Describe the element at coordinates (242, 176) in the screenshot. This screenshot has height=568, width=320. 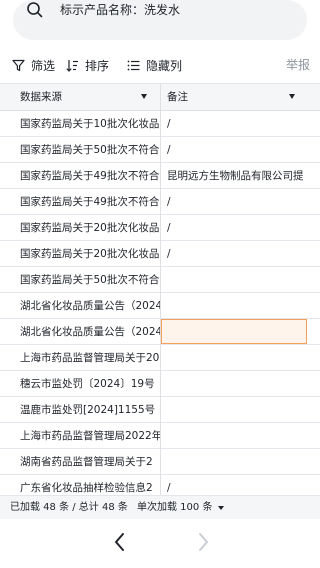
I see `cell-note: 昆明远方生物制品有限公司提` at that location.